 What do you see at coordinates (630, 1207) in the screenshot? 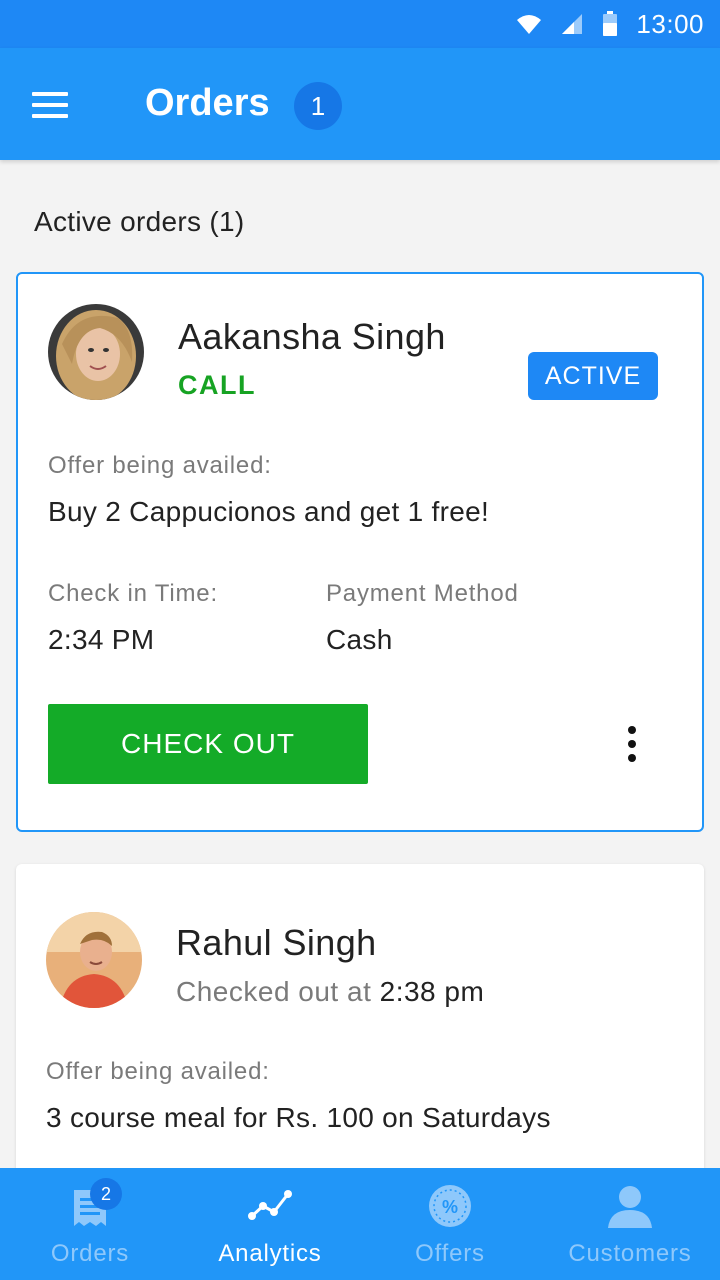
I see `customer-icon` at bounding box center [630, 1207].